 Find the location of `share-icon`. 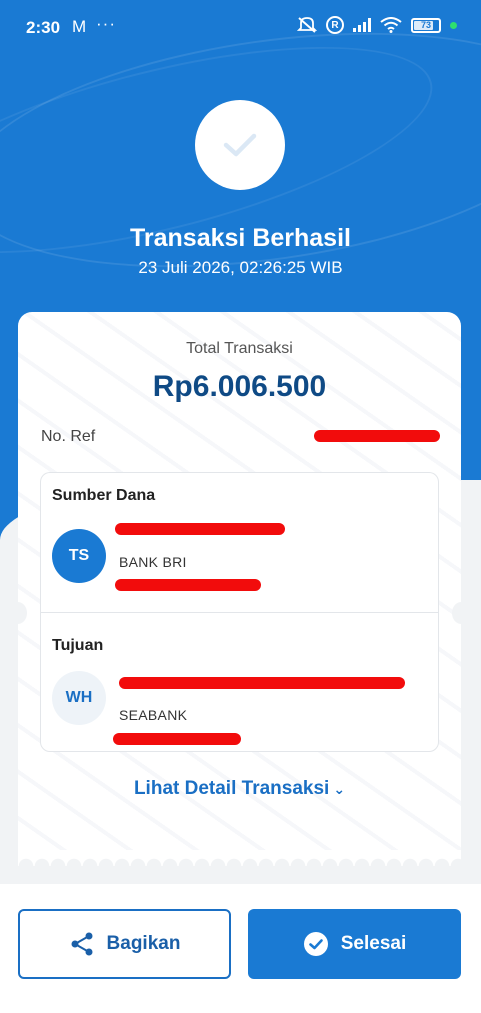

share-icon is located at coordinates (82, 944).